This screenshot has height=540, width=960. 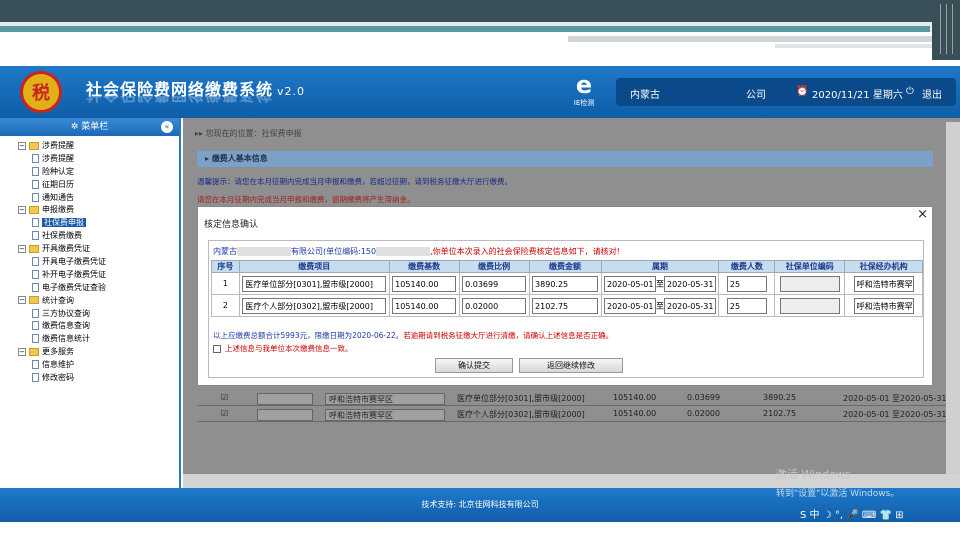 I want to click on menu-group-stats: − 统计查询, so click(x=98, y=301).